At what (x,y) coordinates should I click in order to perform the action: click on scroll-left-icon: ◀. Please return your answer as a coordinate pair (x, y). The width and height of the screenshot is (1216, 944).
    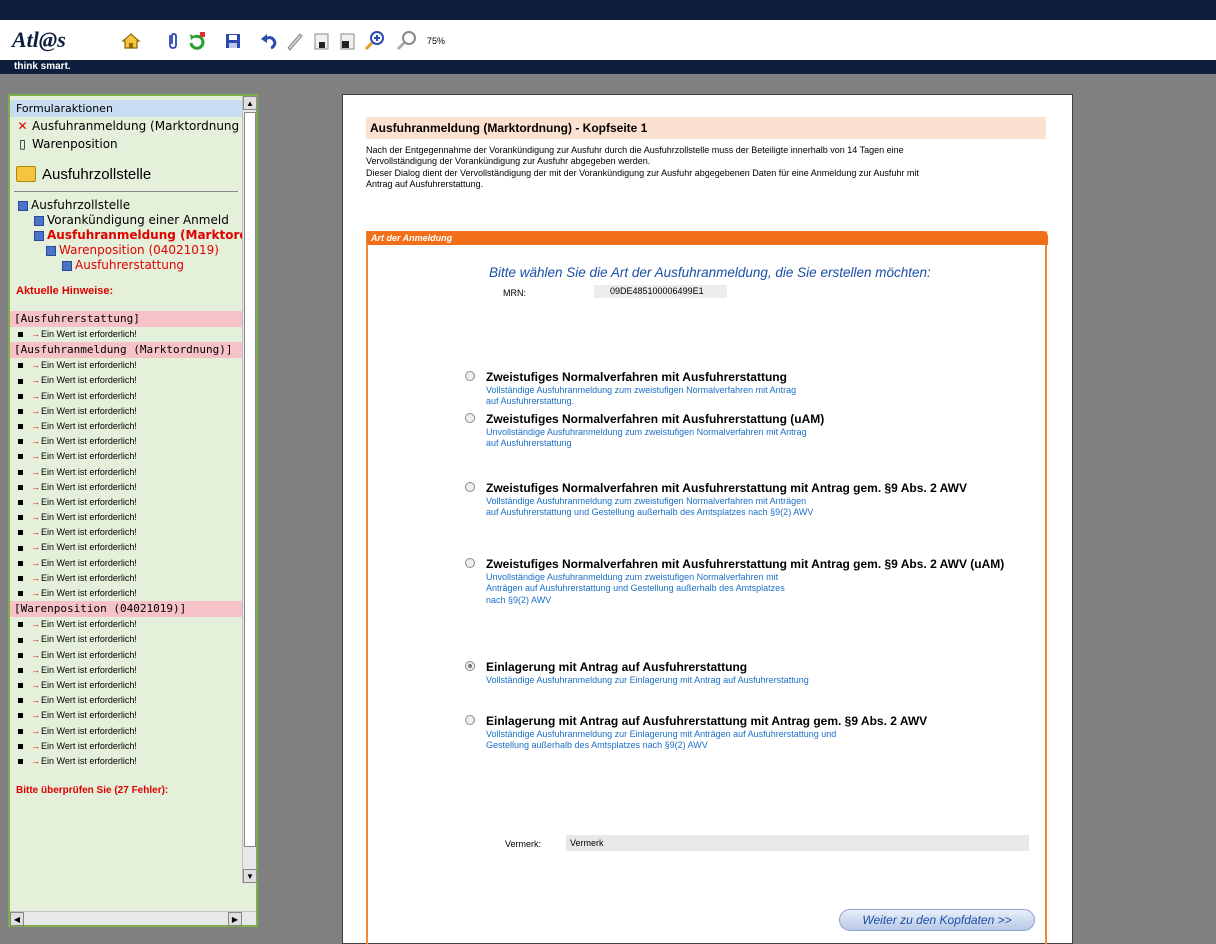
    Looking at the image, I should click on (17, 919).